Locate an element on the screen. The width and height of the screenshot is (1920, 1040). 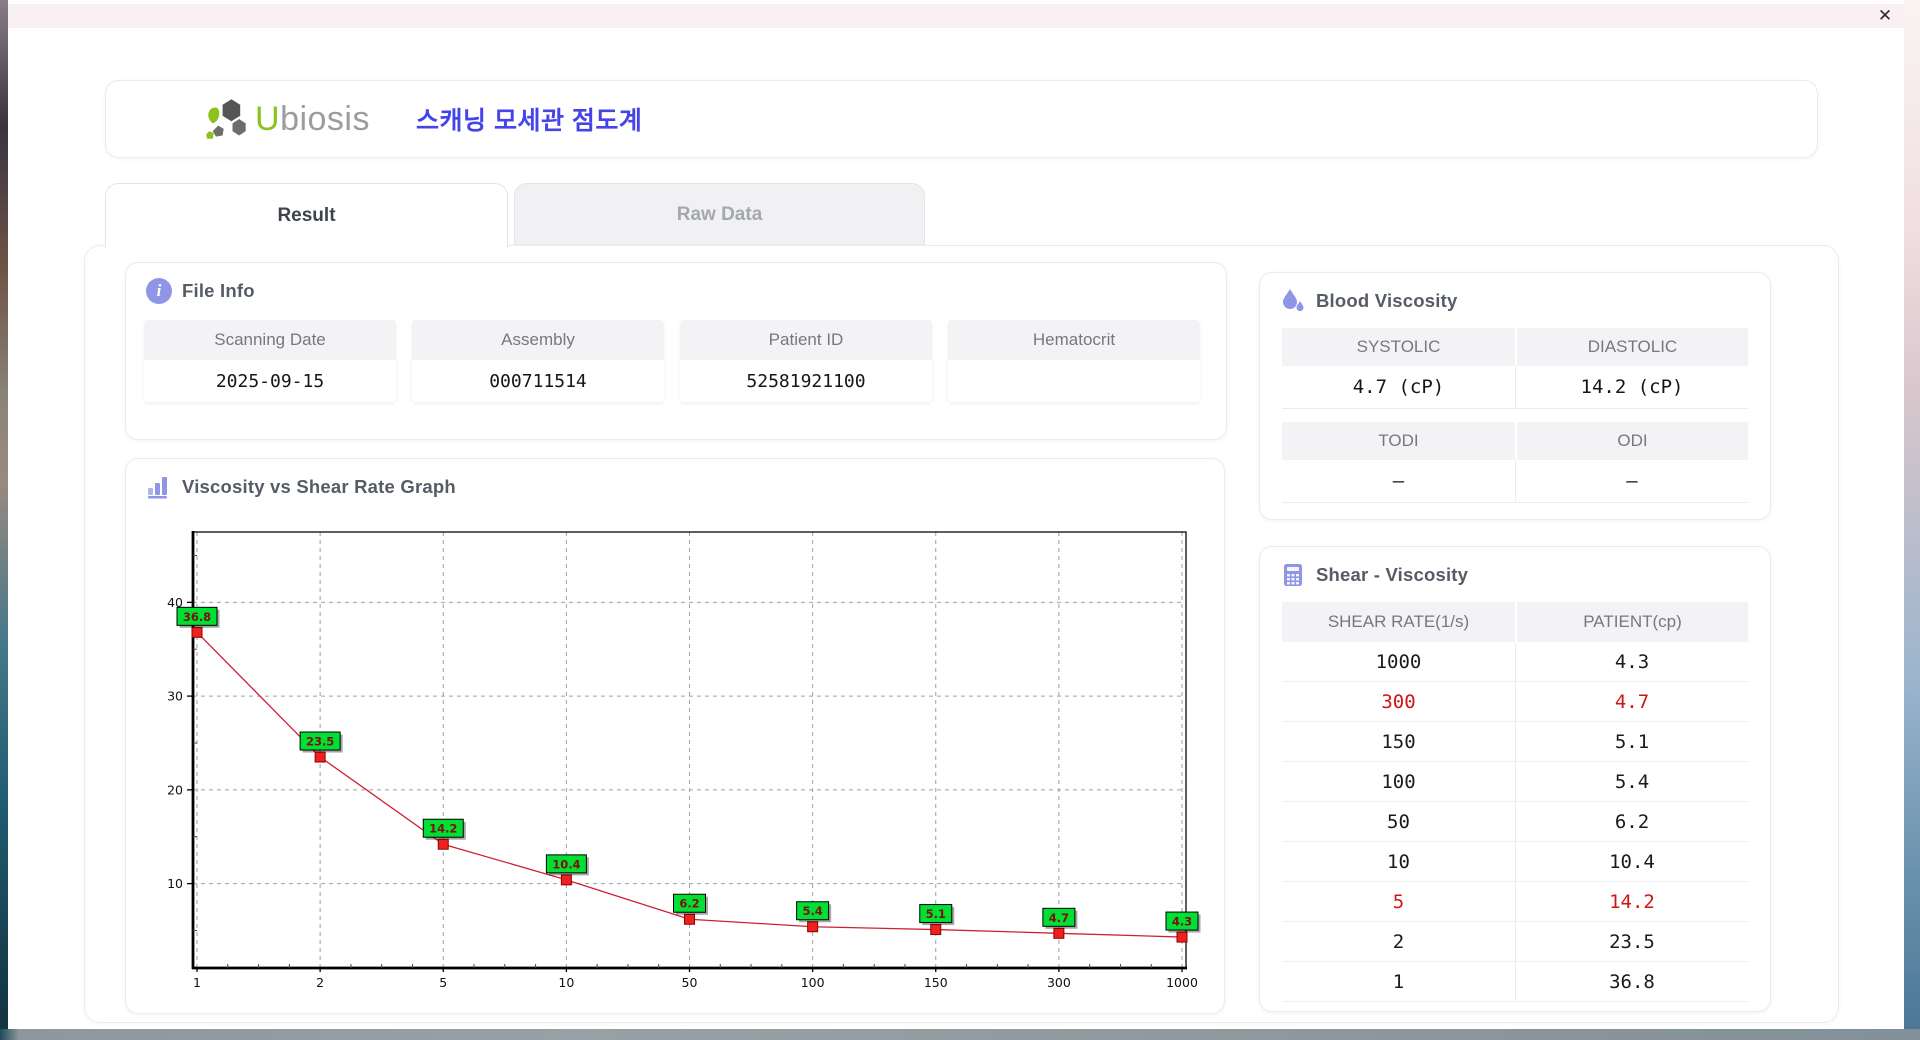
bar-chart-icon is located at coordinates (157, 488).